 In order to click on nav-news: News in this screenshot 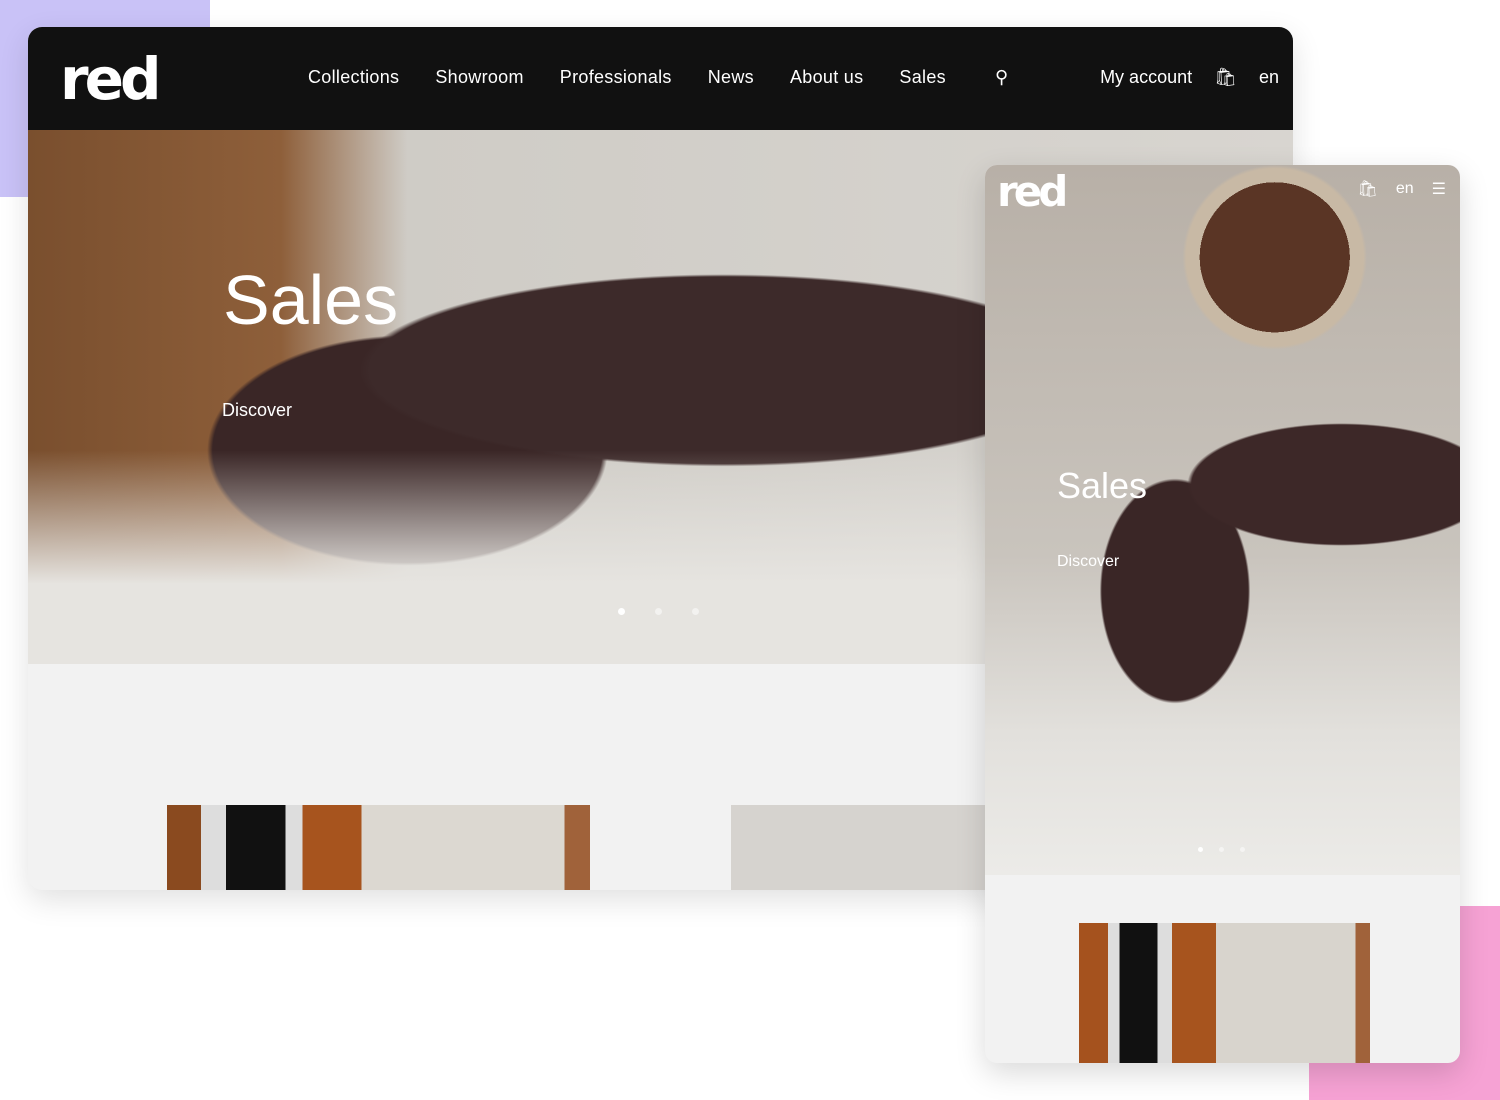, I will do `click(731, 77)`.